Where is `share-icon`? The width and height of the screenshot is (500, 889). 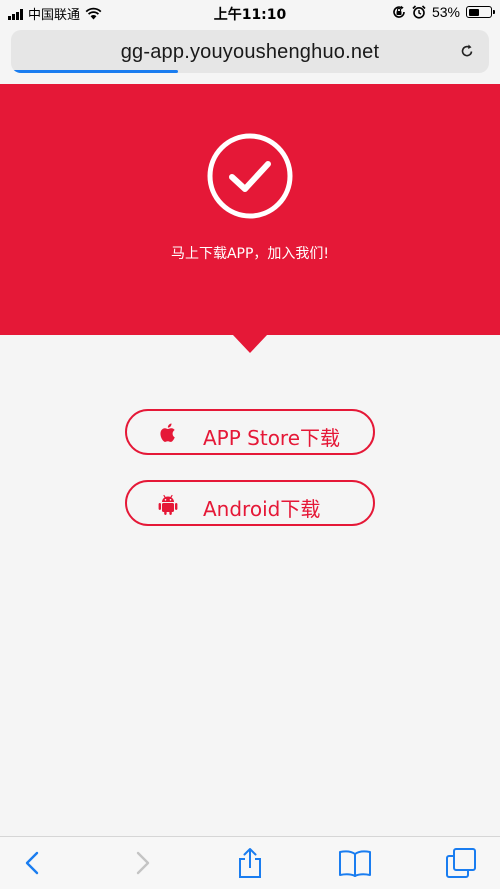 share-icon is located at coordinates (250, 863).